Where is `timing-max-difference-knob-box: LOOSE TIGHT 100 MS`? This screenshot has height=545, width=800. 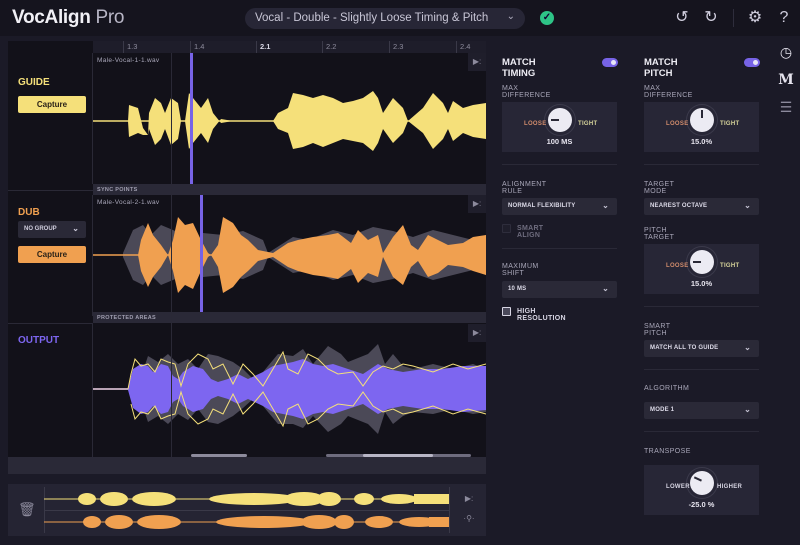 timing-max-difference-knob-box: LOOSE TIGHT 100 MS is located at coordinates (559, 127).